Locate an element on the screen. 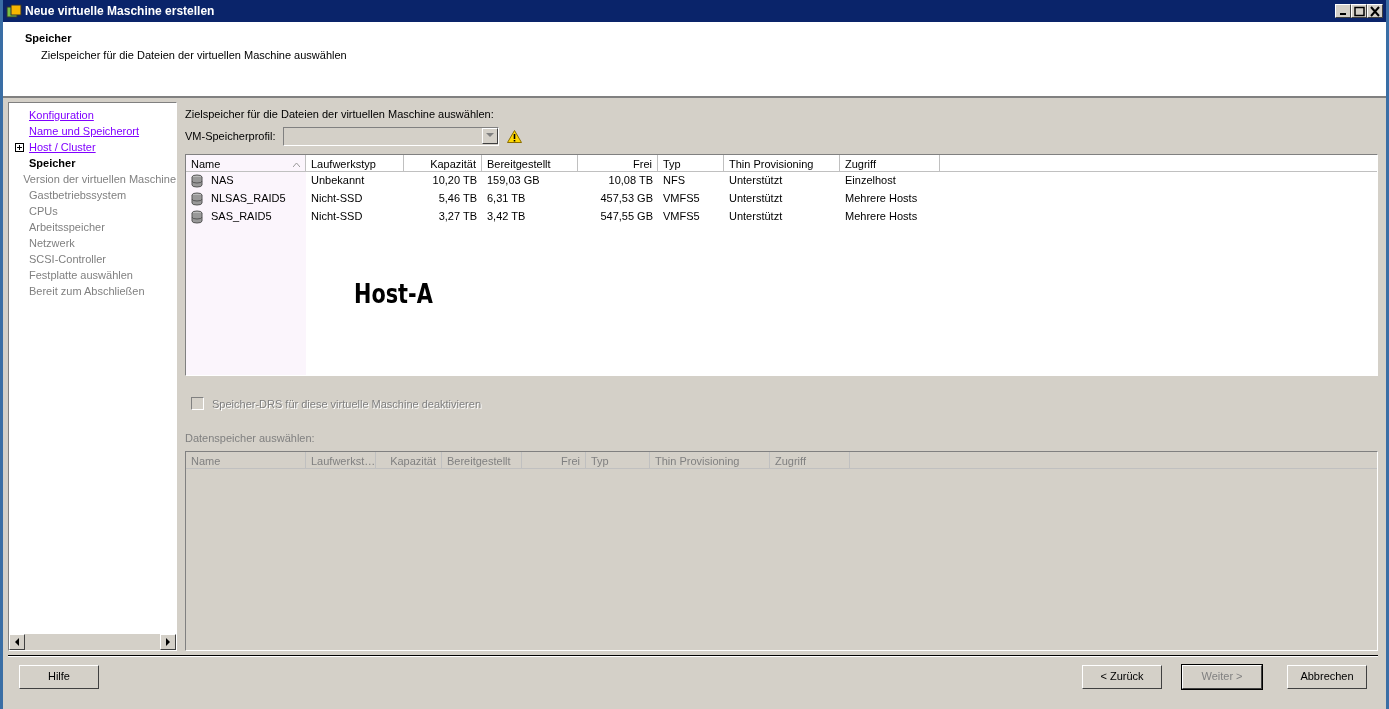  table-cell-text: 159,03 GB is located at coordinates (513, 181).